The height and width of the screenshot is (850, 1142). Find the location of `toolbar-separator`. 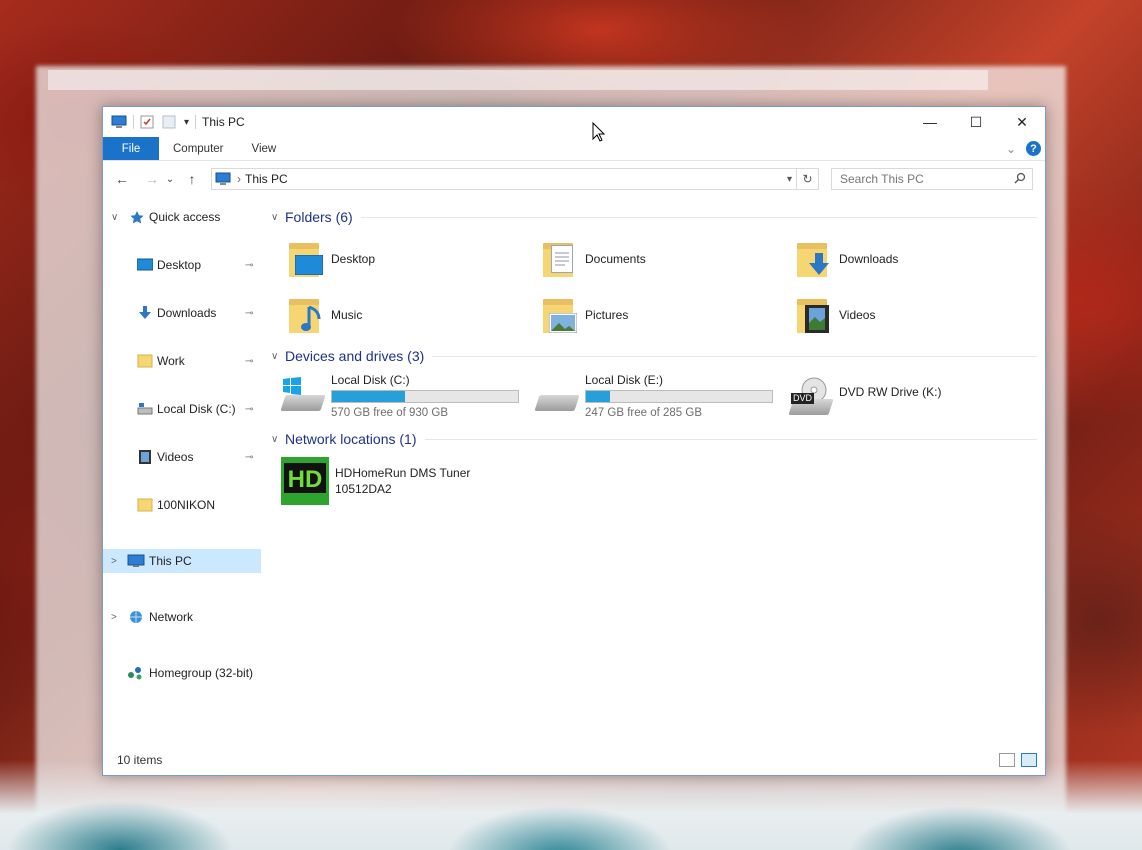

toolbar-separator is located at coordinates (133, 122).